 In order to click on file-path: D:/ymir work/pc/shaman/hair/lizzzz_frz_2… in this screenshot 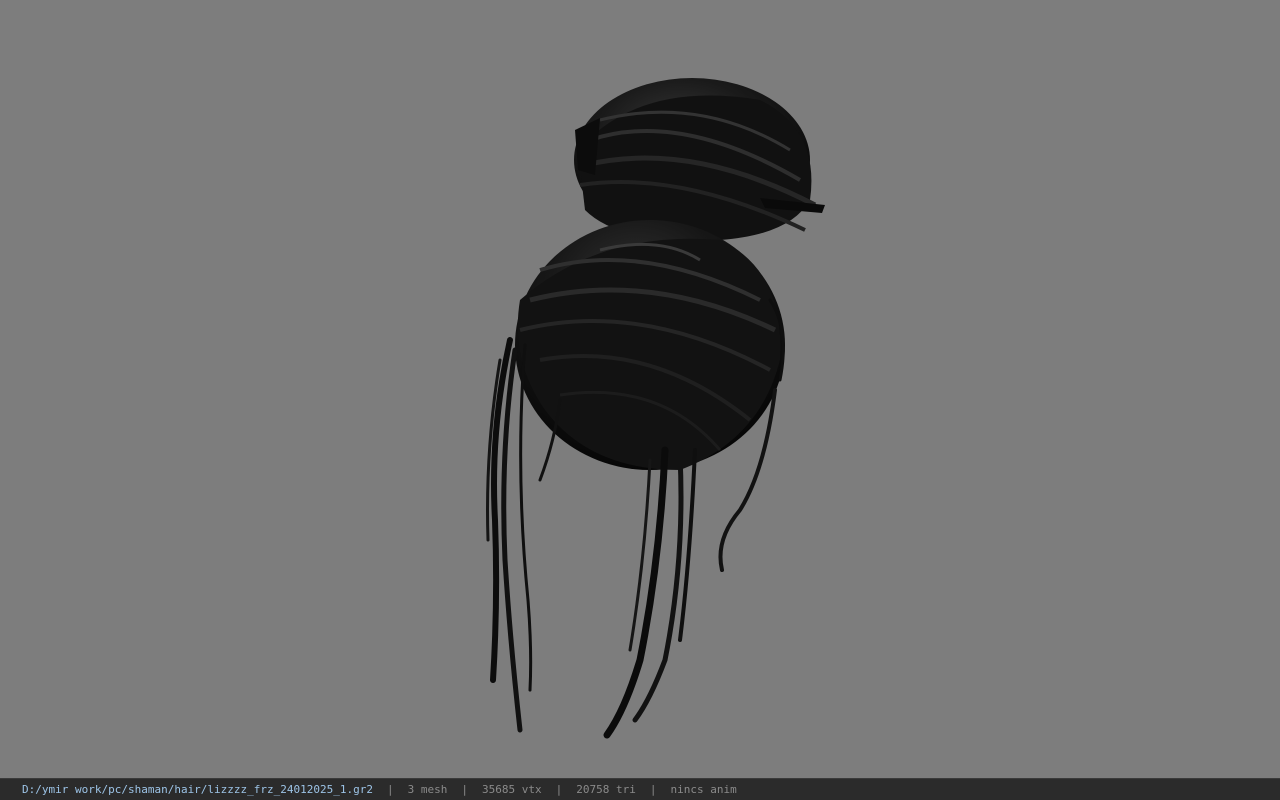, I will do `click(197, 789)`.